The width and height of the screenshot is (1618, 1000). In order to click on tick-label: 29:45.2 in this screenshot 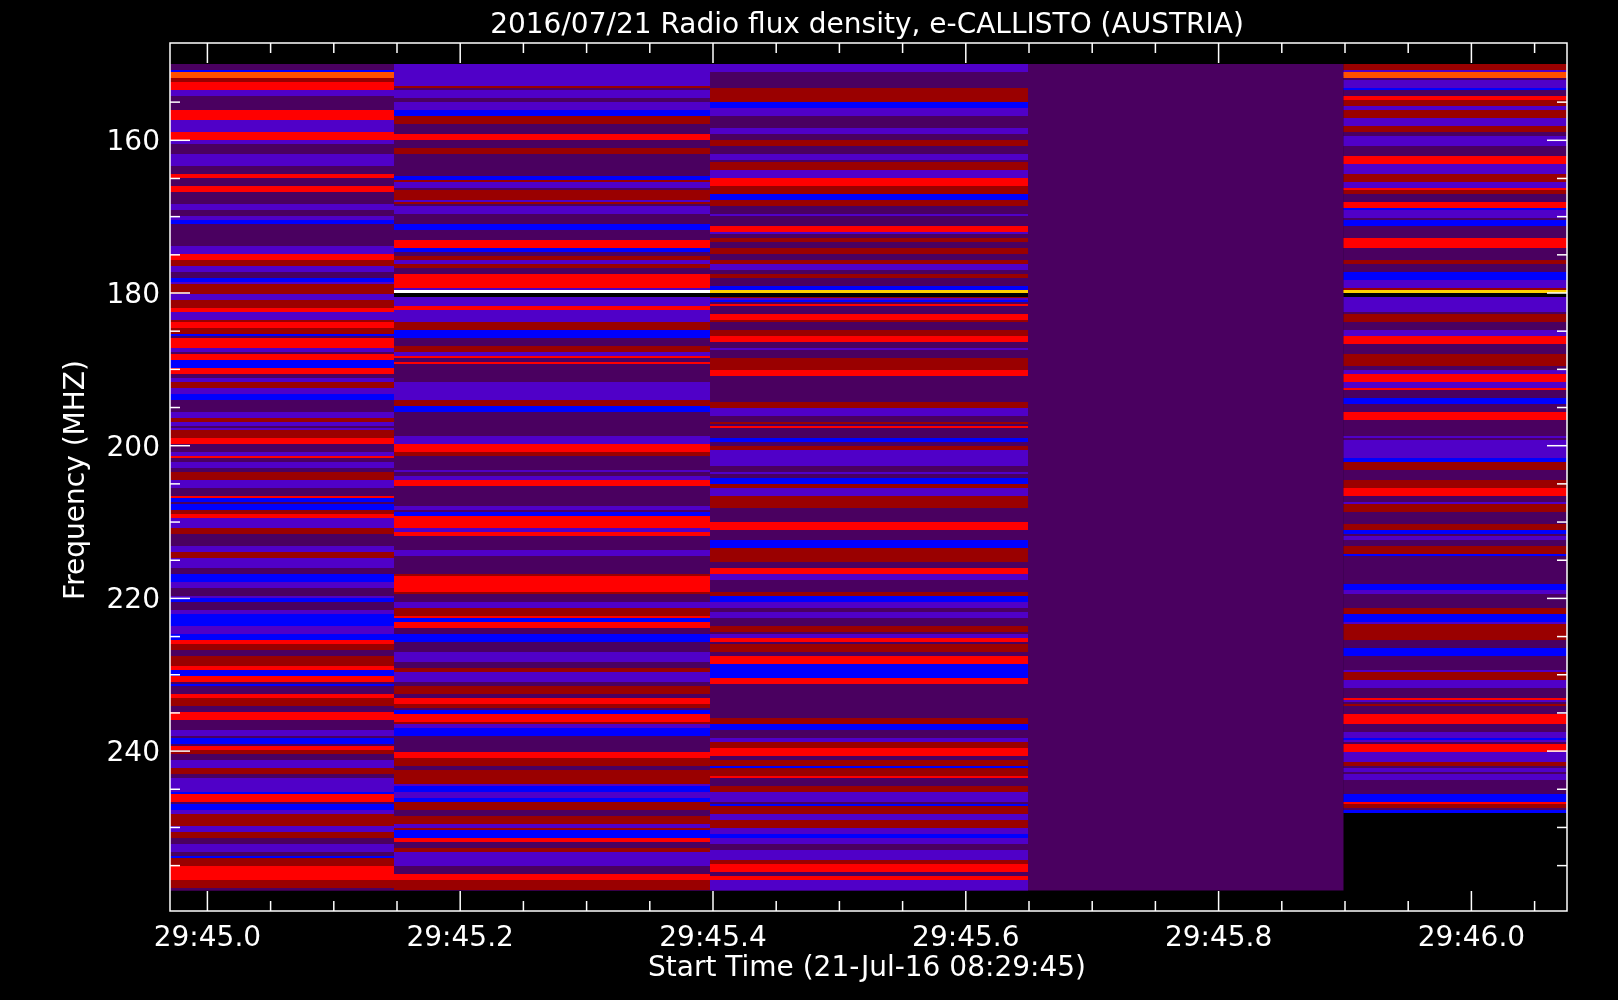, I will do `click(460, 936)`.